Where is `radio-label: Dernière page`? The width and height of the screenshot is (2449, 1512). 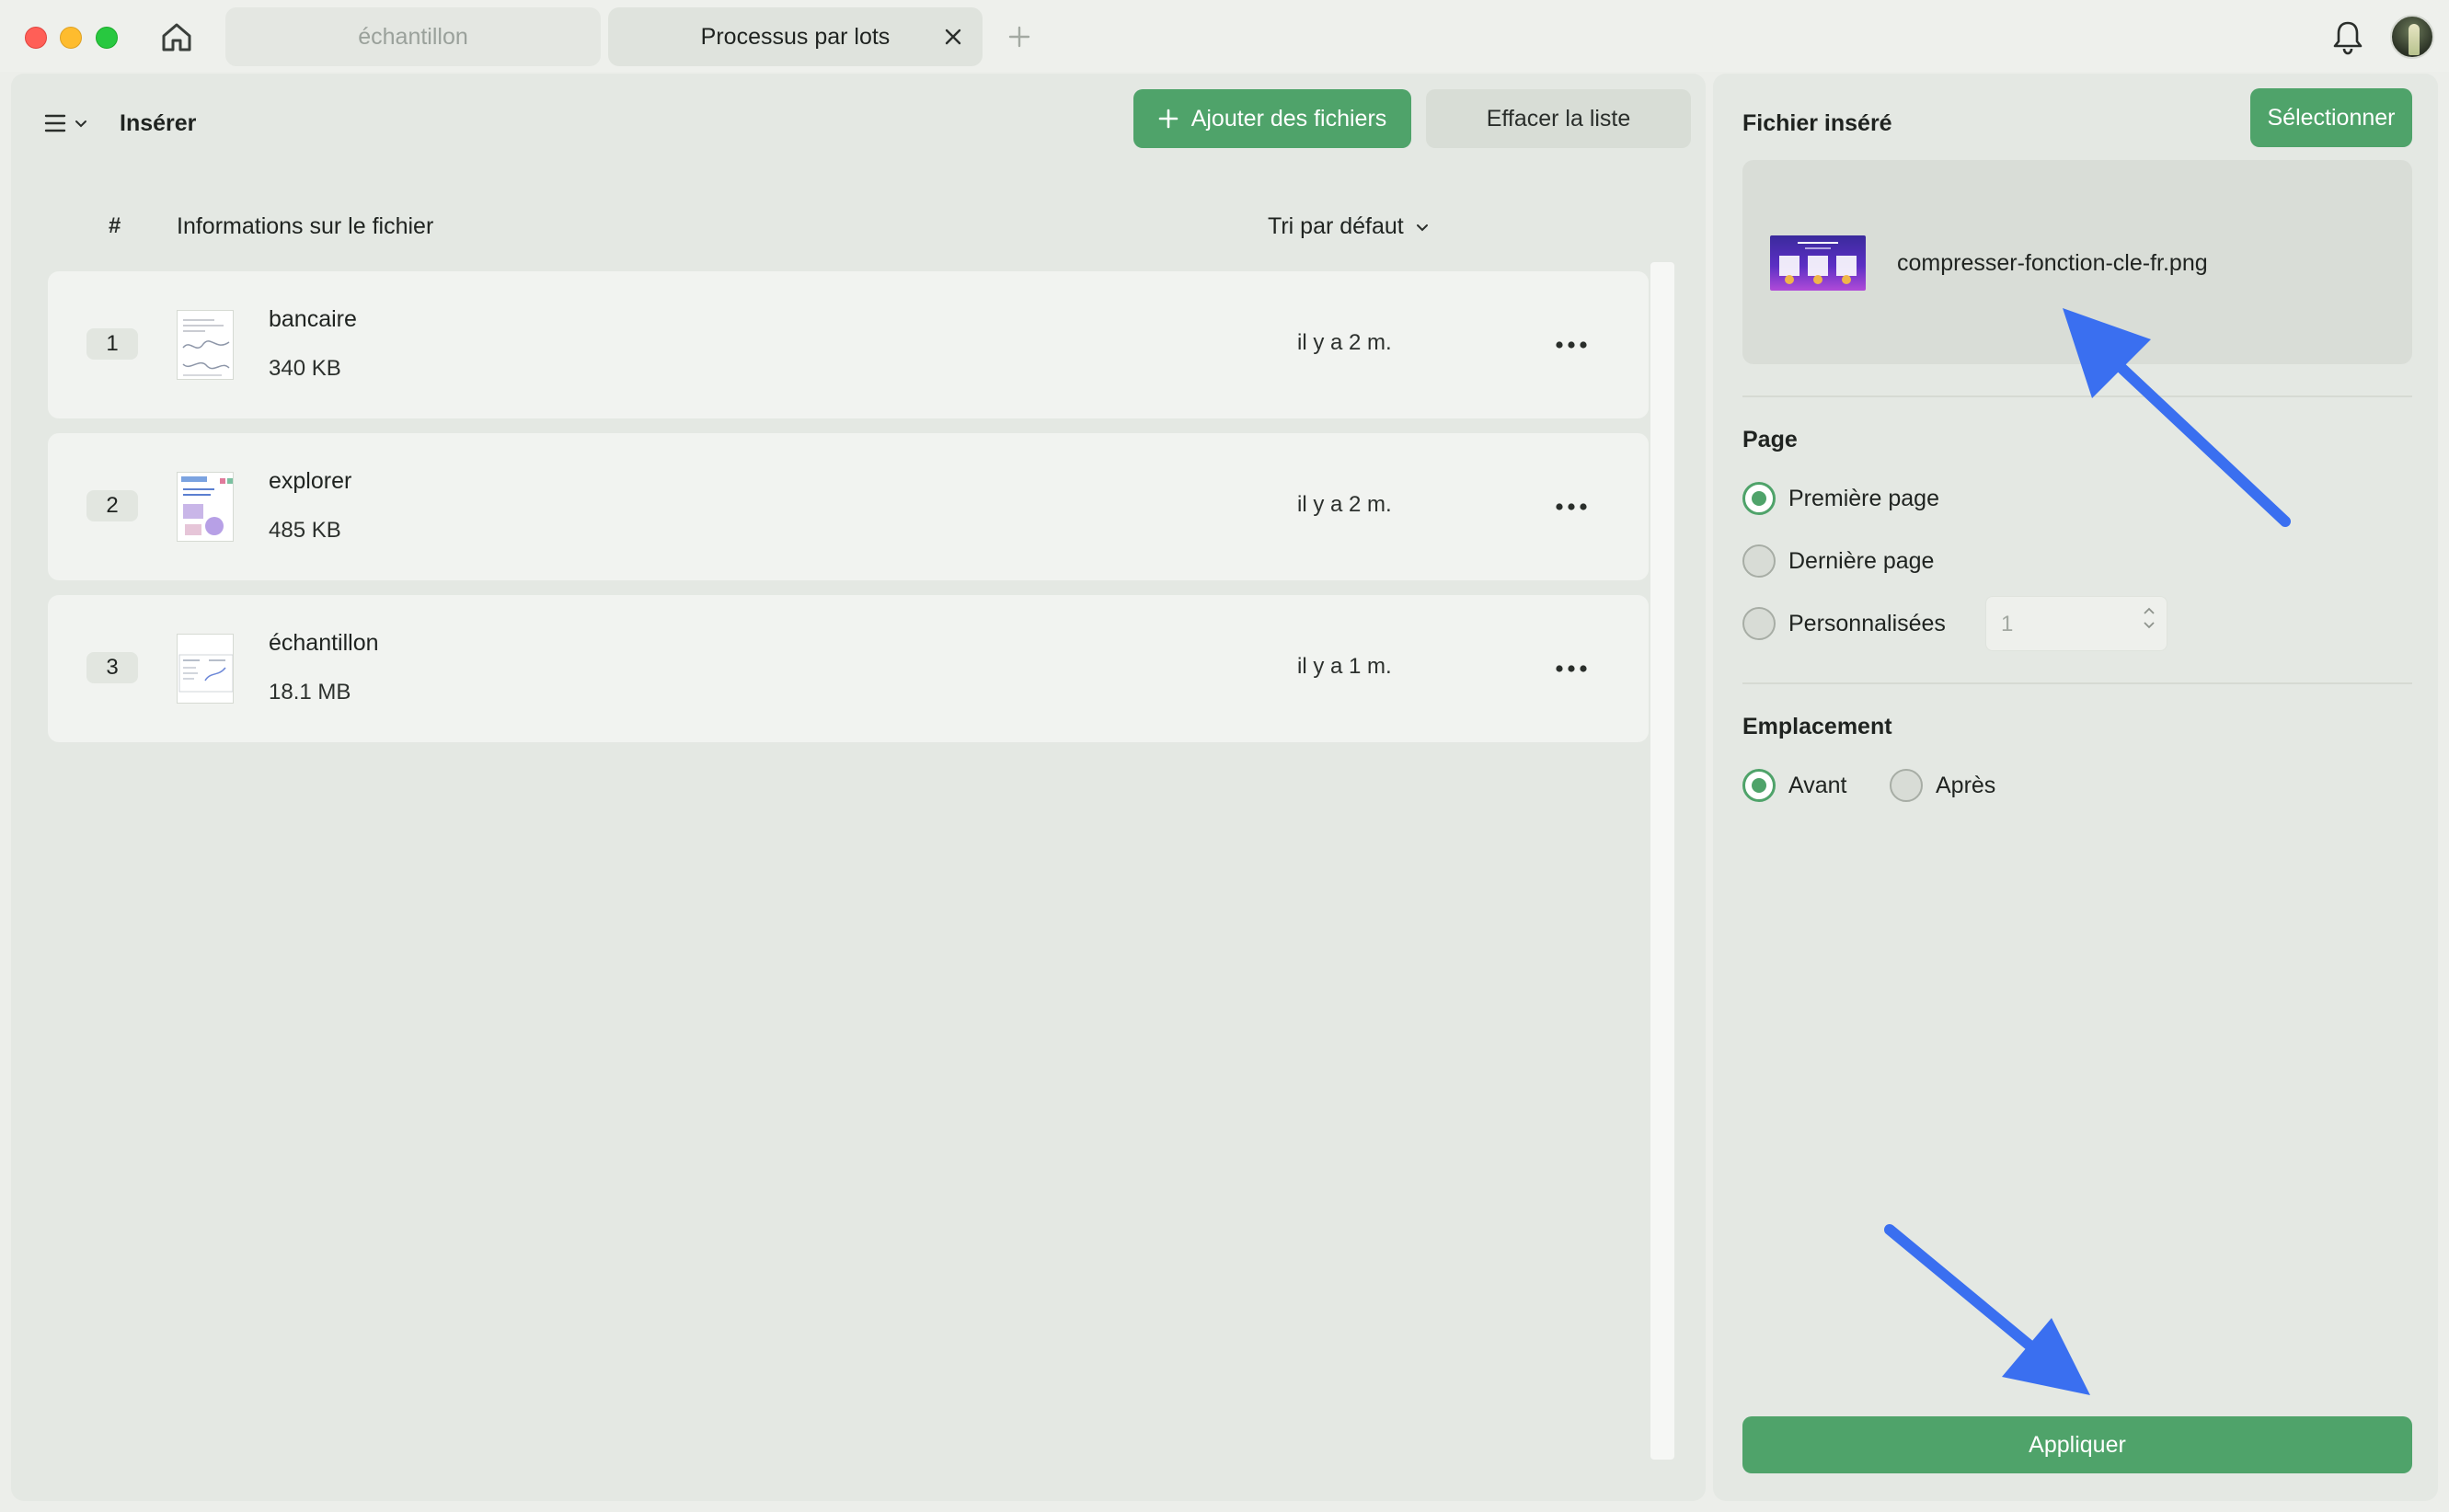
radio-label: Dernière page is located at coordinates (1861, 560).